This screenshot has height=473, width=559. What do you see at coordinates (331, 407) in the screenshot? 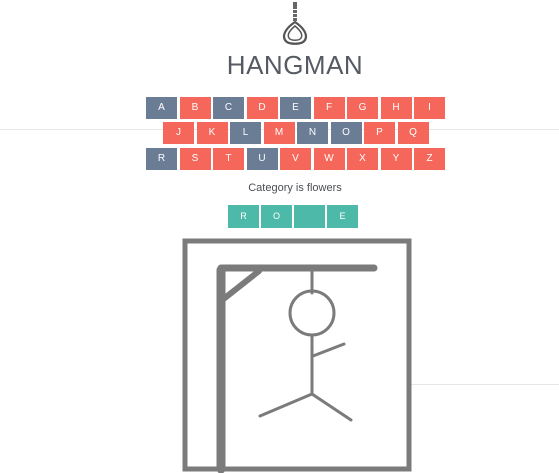
I see `man-right-leg` at bounding box center [331, 407].